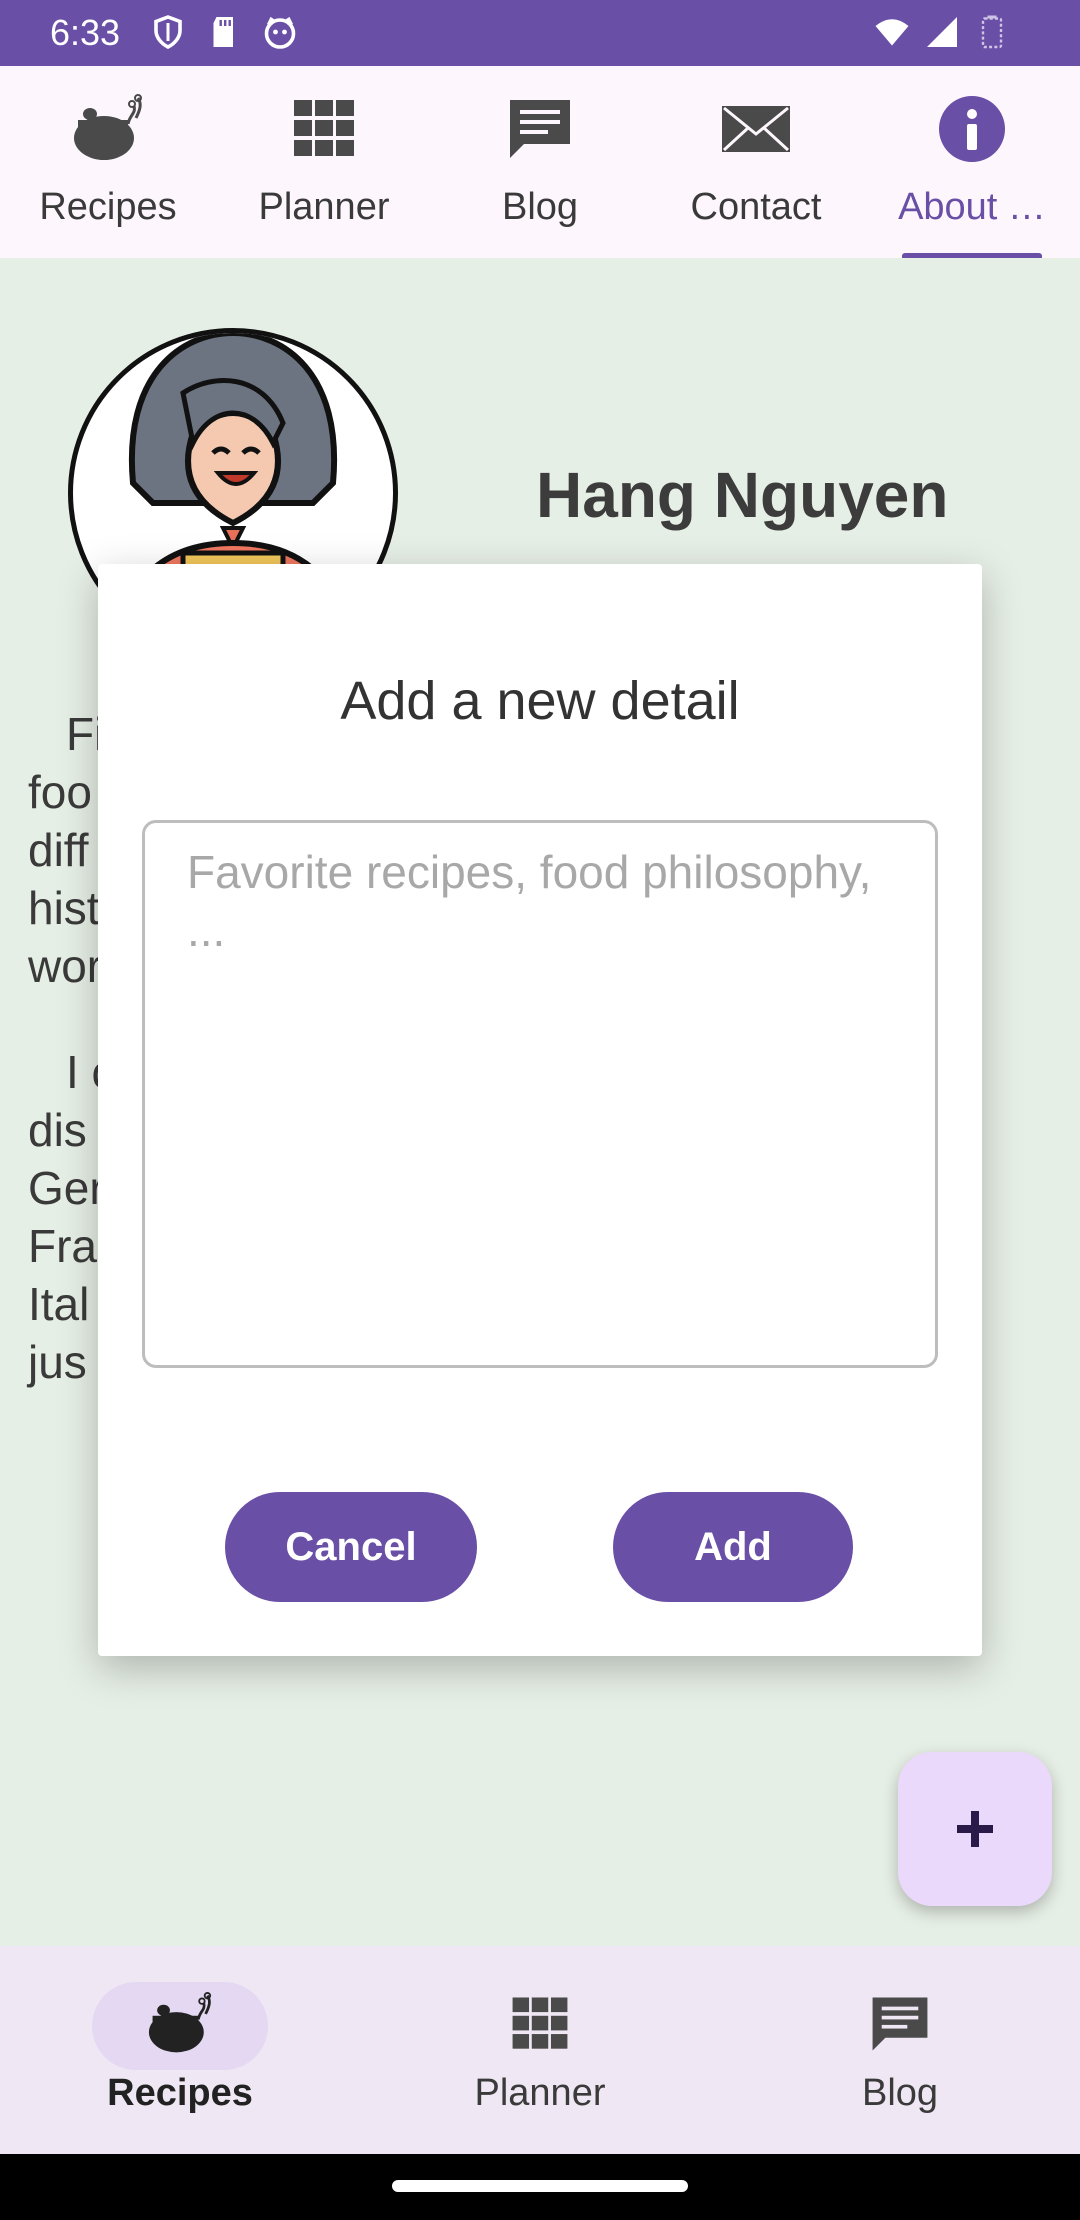 This screenshot has height=2220, width=1080. Describe the element at coordinates (756, 207) in the screenshot. I see `tab-contact-label: Contact` at that location.